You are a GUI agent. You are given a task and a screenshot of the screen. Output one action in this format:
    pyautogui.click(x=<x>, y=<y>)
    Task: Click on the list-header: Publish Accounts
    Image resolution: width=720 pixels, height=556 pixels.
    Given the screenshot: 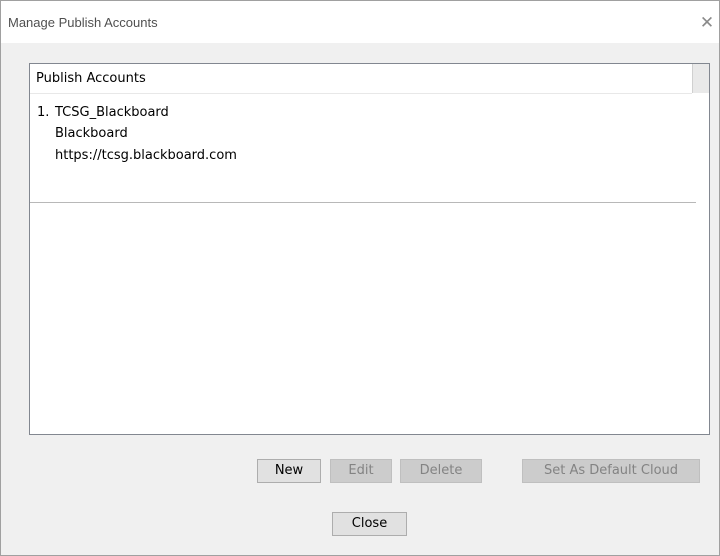 What is the action you would take?
    pyautogui.click(x=361, y=79)
    